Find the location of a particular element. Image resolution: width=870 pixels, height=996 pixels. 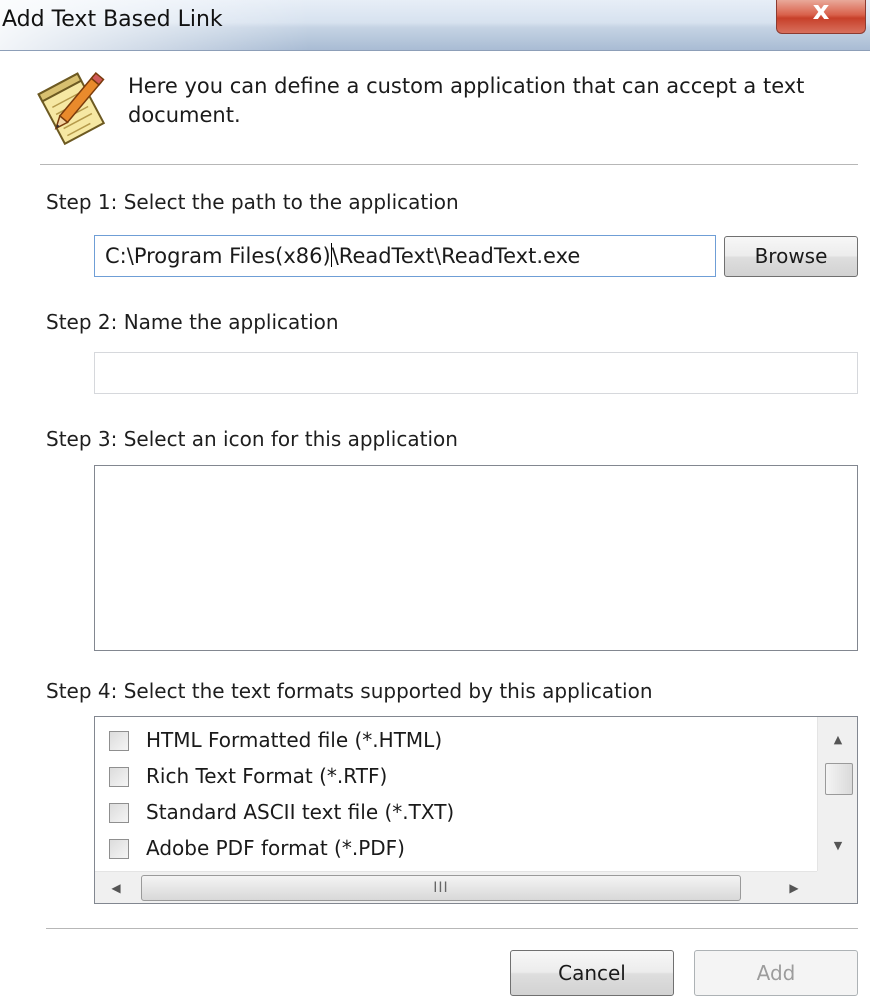

header-divider is located at coordinates (449, 164).